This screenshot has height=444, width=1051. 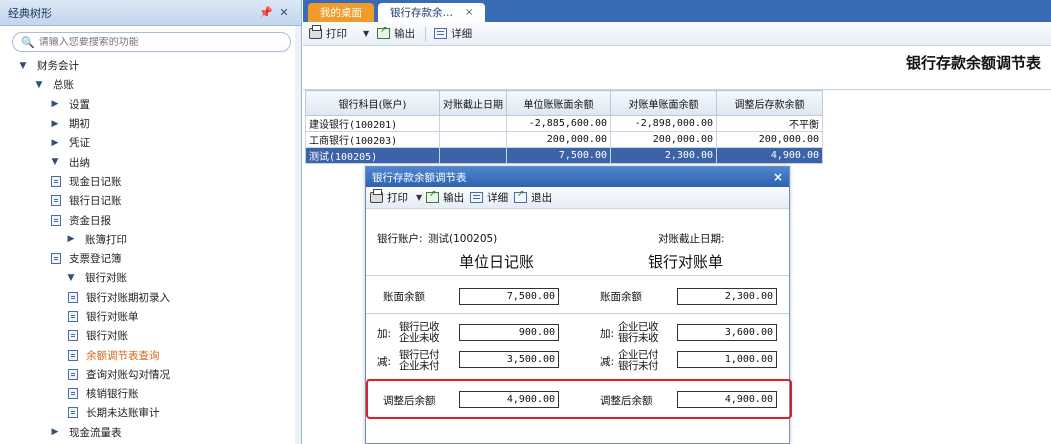 I want to click on tree-folder: ▶ 账簿打印, so click(x=150, y=239).